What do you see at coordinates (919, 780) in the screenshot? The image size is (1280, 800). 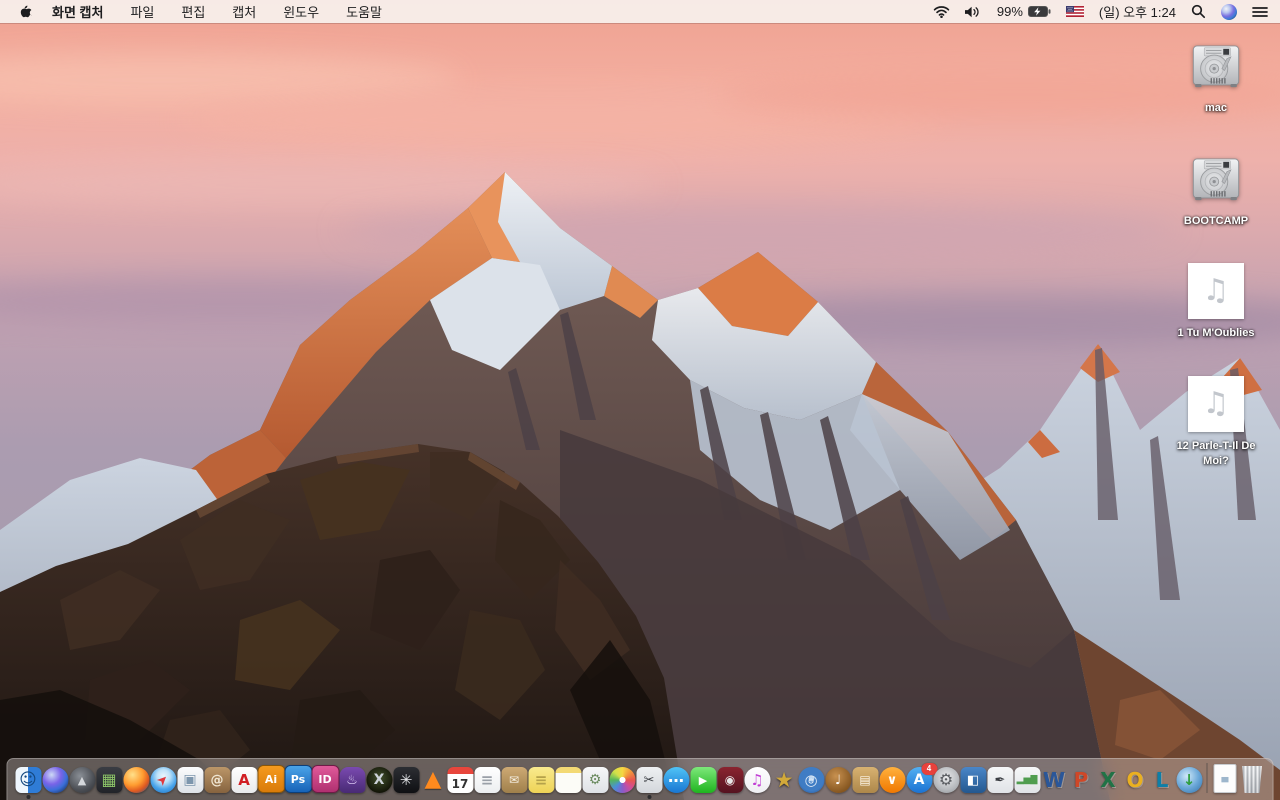 I see `app-store-glyph: A` at bounding box center [919, 780].